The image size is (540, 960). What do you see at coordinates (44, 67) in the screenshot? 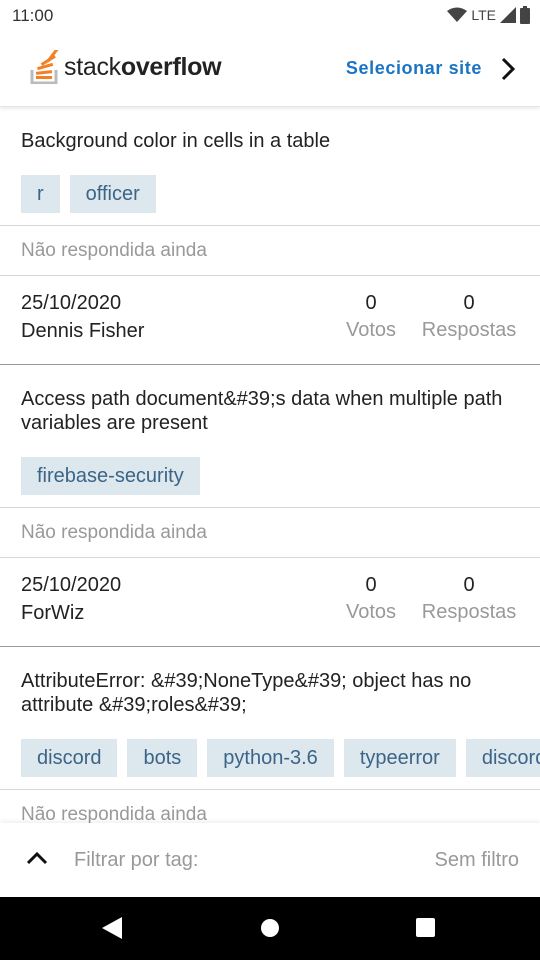
I see `stack-logo-icon` at bounding box center [44, 67].